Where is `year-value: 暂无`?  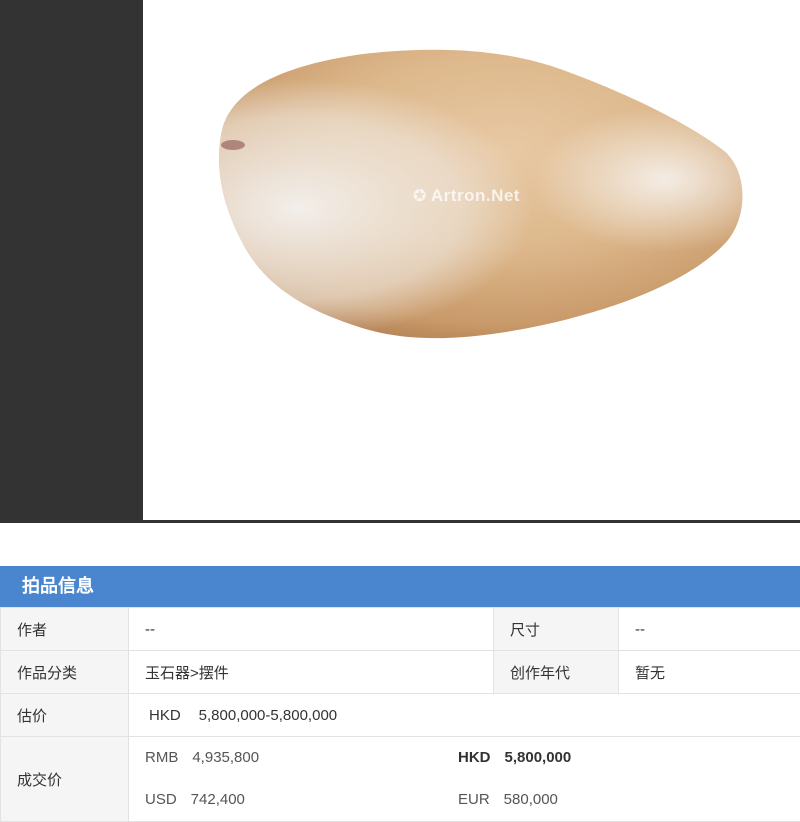 year-value: 暂无 is located at coordinates (709, 672).